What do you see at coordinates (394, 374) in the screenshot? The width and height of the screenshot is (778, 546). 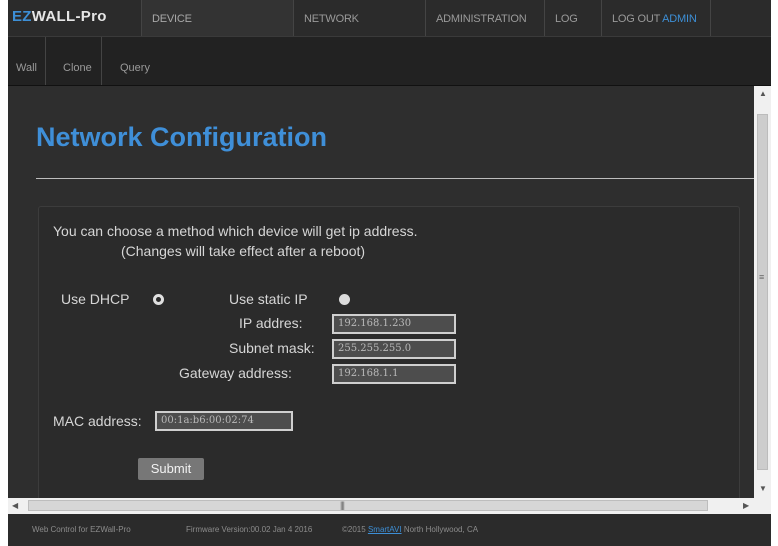 I see `gateway-address-field: 192.168.1.1` at bounding box center [394, 374].